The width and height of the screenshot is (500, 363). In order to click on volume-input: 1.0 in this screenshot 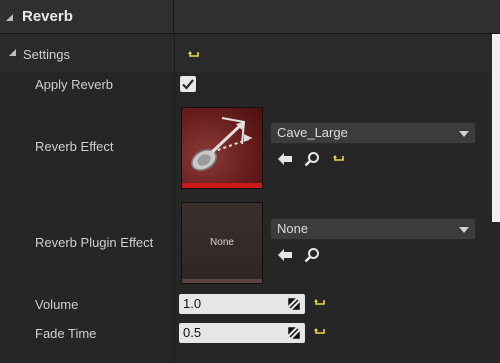, I will do `click(242, 304)`.